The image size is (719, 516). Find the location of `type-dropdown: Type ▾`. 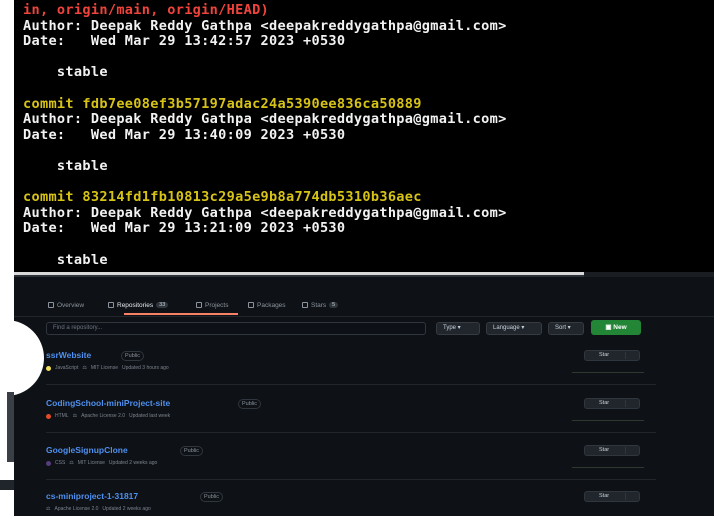

type-dropdown: Type ▾ is located at coordinates (458, 328).